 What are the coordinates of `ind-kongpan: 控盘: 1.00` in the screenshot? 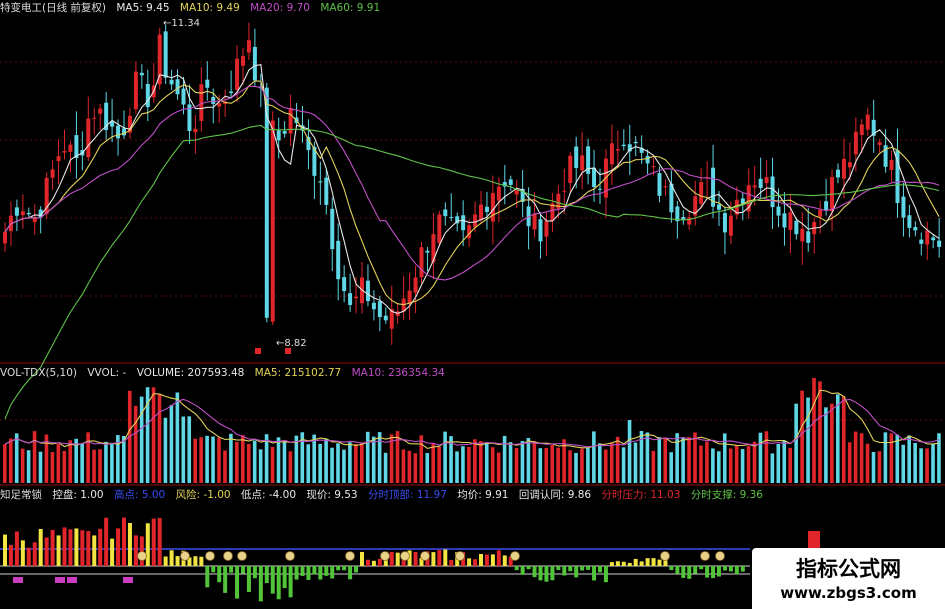 It's located at (78, 495).